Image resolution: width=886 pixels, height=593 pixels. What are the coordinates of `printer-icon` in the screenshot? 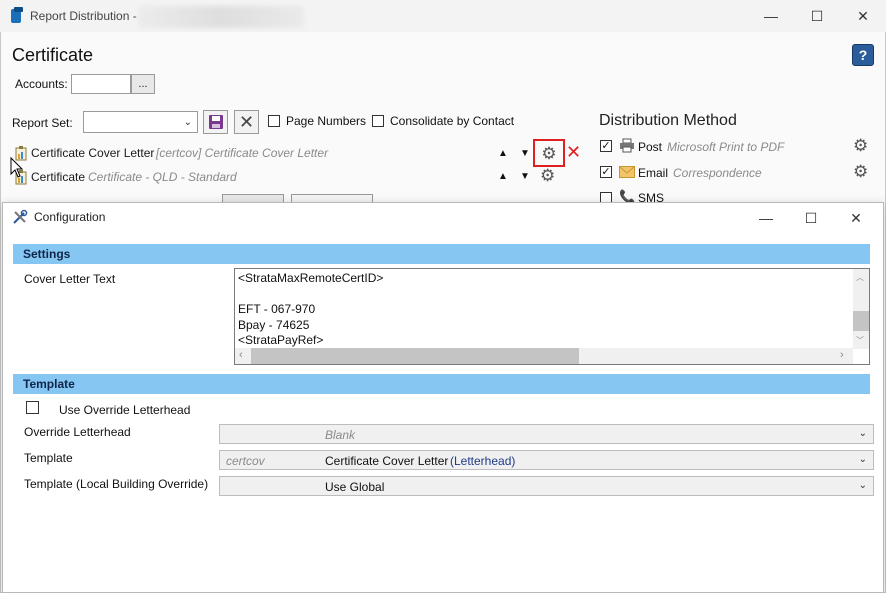 It's located at (627, 145).